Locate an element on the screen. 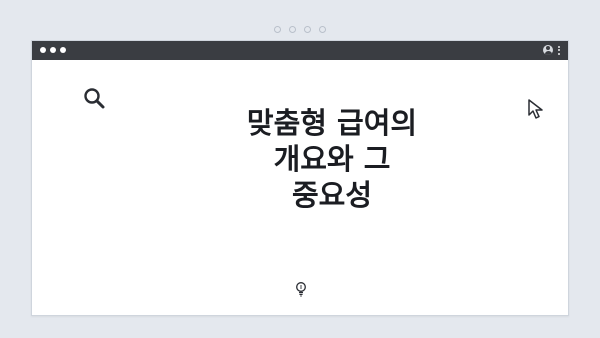 Image resolution: width=600 pixels, height=338 pixels. title-line: 개요와 그 is located at coordinates (332, 159).